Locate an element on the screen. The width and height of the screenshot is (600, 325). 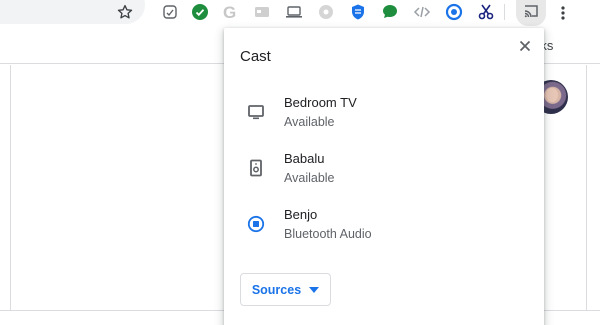
content-left-border is located at coordinates (10, 187).